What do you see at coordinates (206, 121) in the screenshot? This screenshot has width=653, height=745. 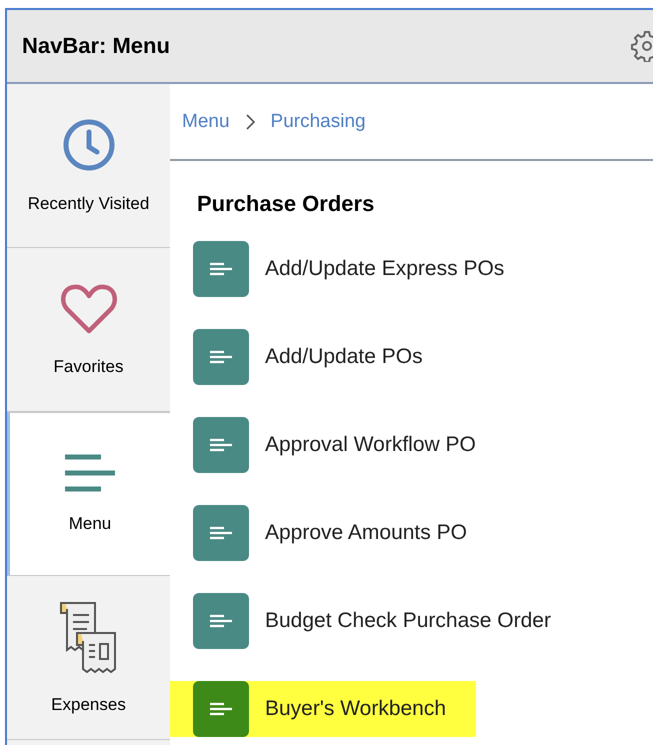 I see `breadcrumb-link: Menu` at bounding box center [206, 121].